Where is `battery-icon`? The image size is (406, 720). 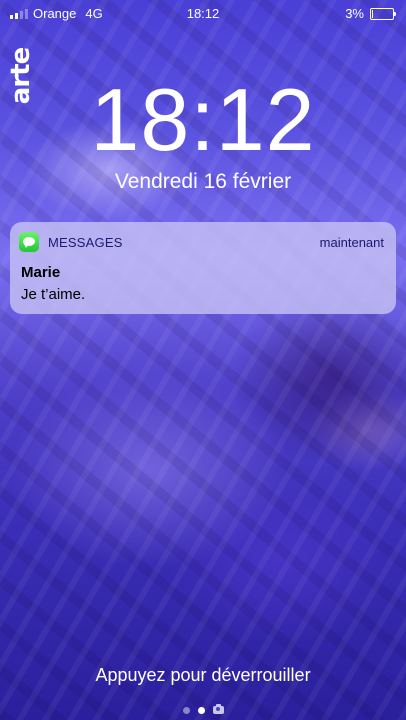
battery-icon is located at coordinates (383, 13).